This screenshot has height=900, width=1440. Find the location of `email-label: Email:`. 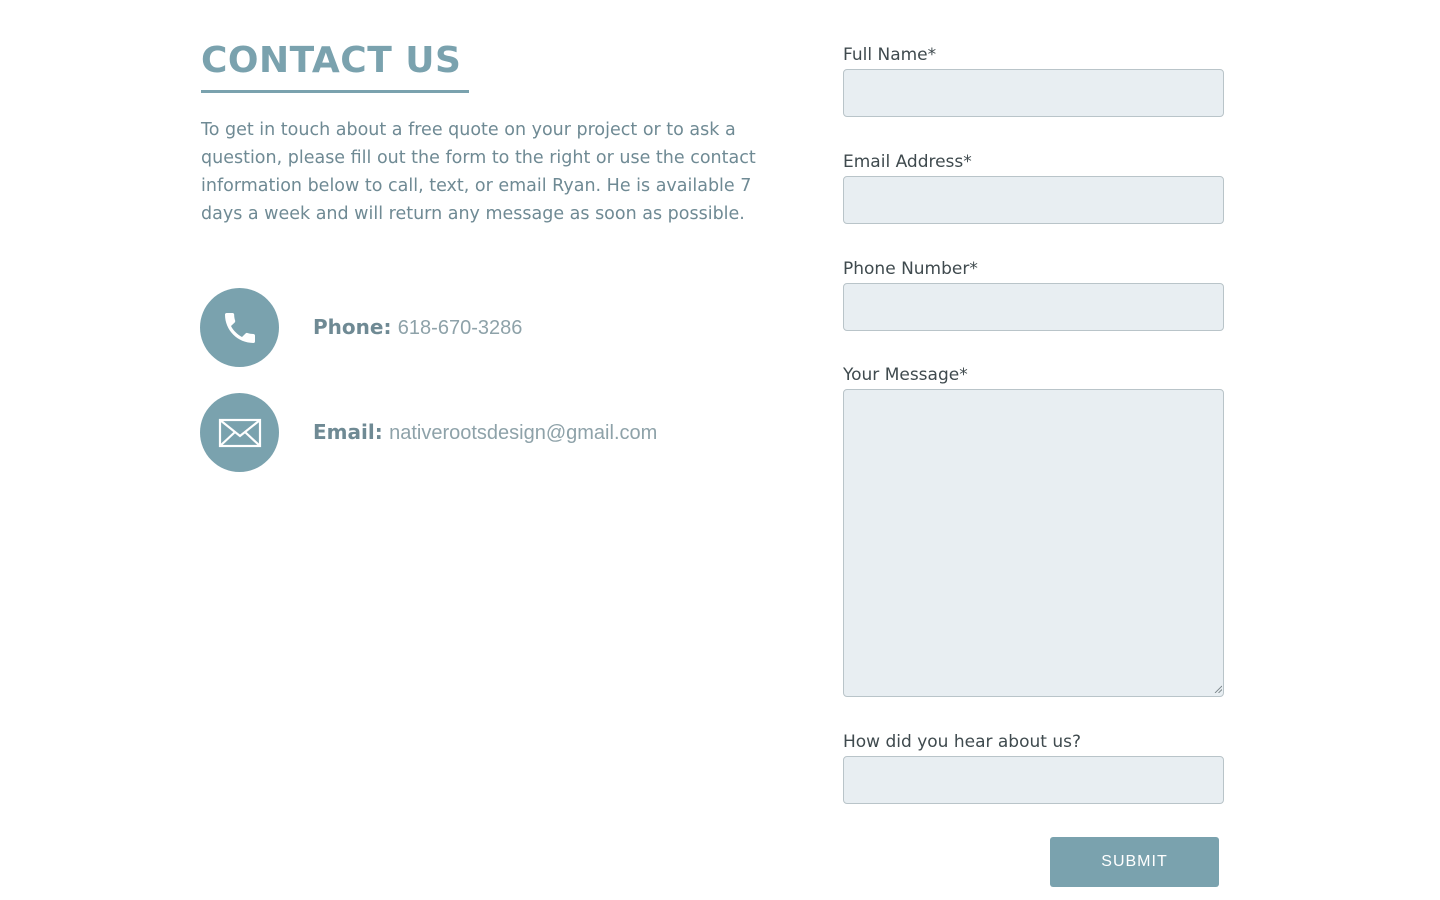

email-label: Email: is located at coordinates (348, 432).